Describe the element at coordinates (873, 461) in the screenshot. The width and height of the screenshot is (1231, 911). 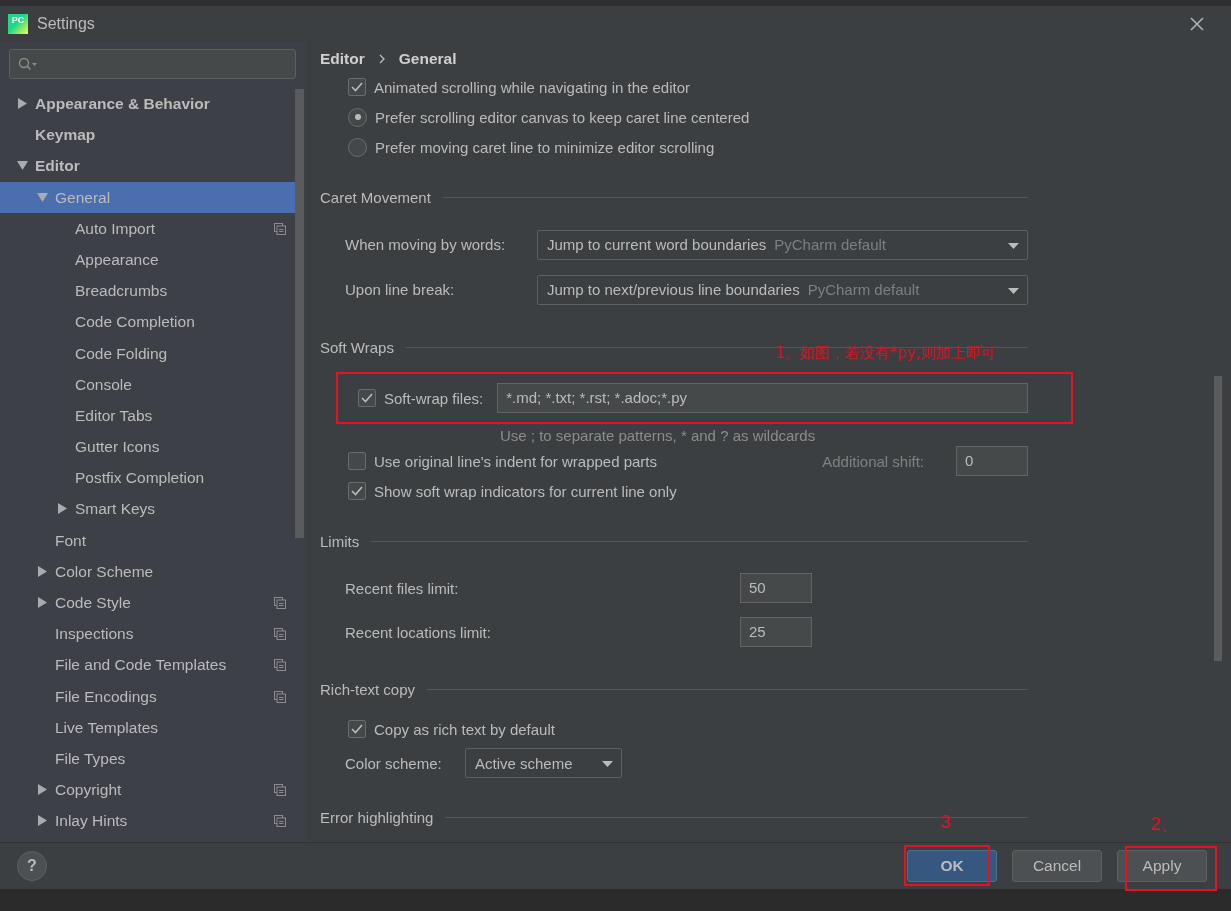
I see `field-label: Additional shift:` at that location.